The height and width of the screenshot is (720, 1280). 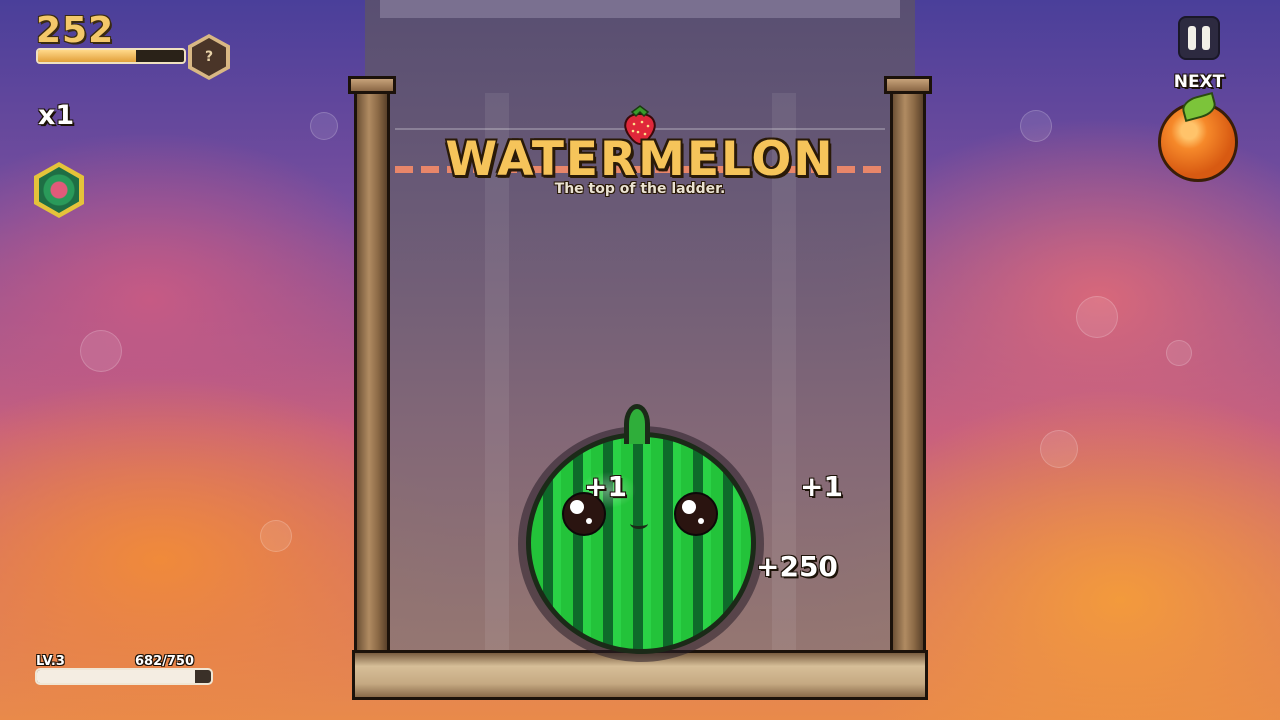 I want to click on powerup-icon, so click(x=59, y=190).